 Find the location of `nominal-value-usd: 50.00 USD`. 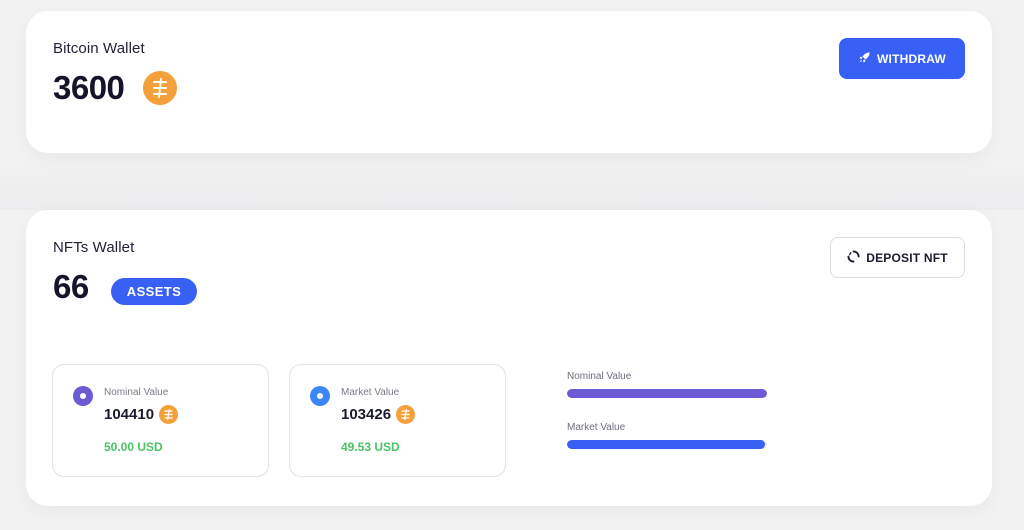

nominal-value-usd: 50.00 USD is located at coordinates (133, 447).